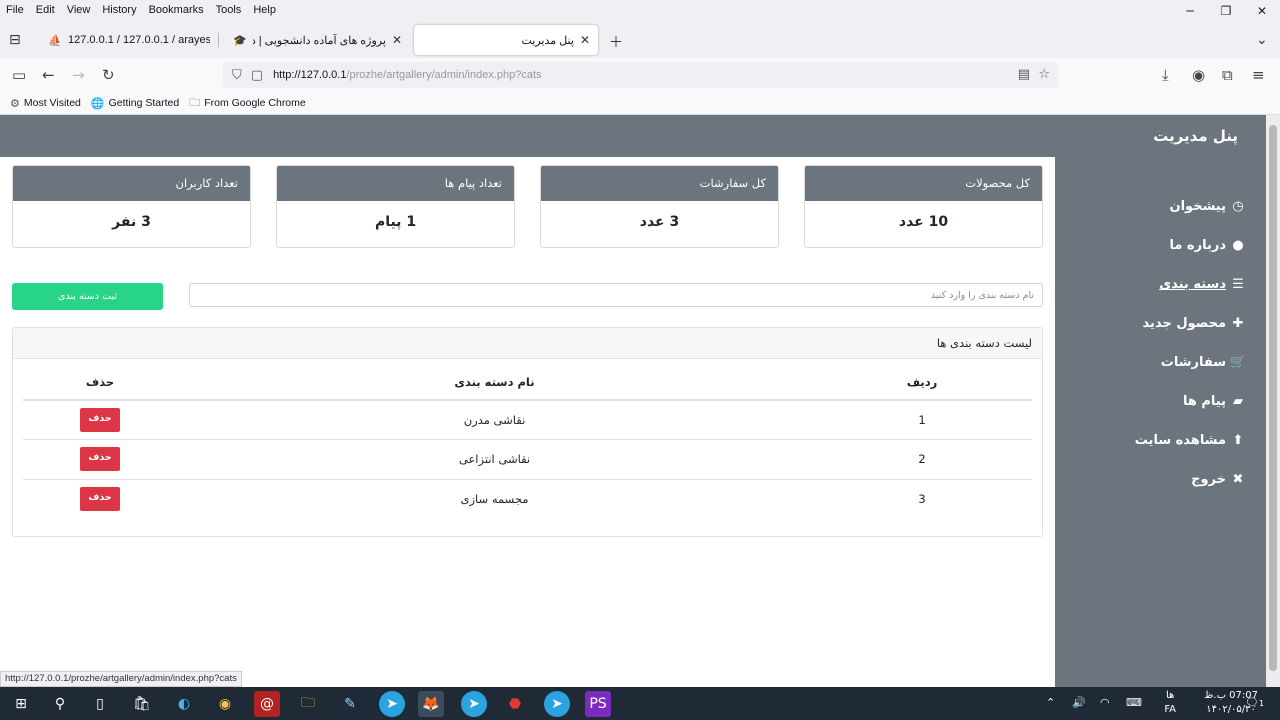  I want to click on notification-icon: 🗨1, so click(1254, 702).